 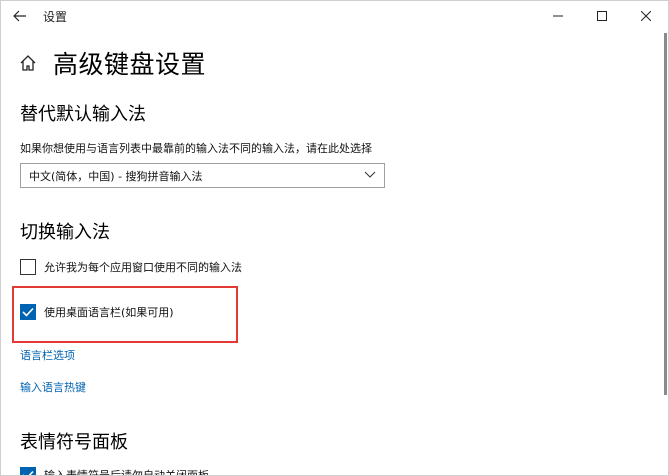 I want to click on checkbox-row-emoji-autoclose: 输入表情符号后请勿自动关闭面板, so click(x=114, y=471).